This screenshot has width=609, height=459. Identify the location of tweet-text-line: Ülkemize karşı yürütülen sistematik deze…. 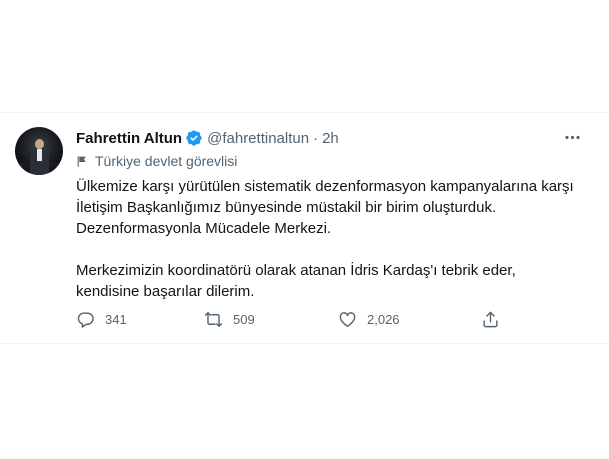
(325, 186).